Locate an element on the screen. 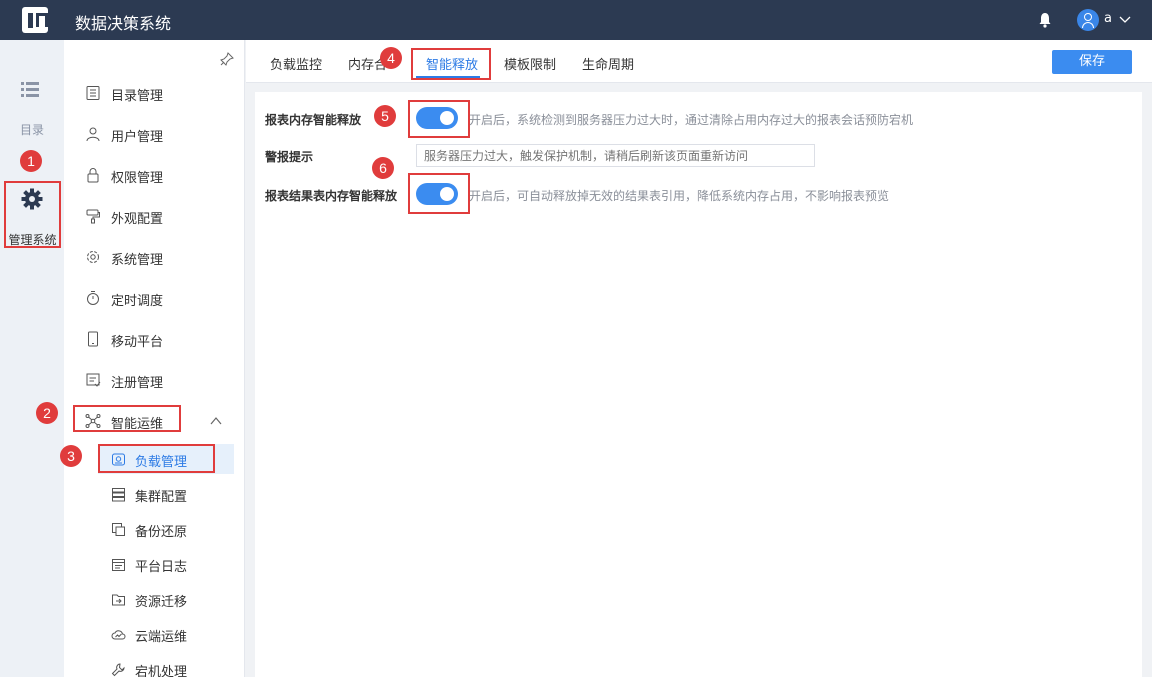  catalog-icon is located at coordinates (93, 93).